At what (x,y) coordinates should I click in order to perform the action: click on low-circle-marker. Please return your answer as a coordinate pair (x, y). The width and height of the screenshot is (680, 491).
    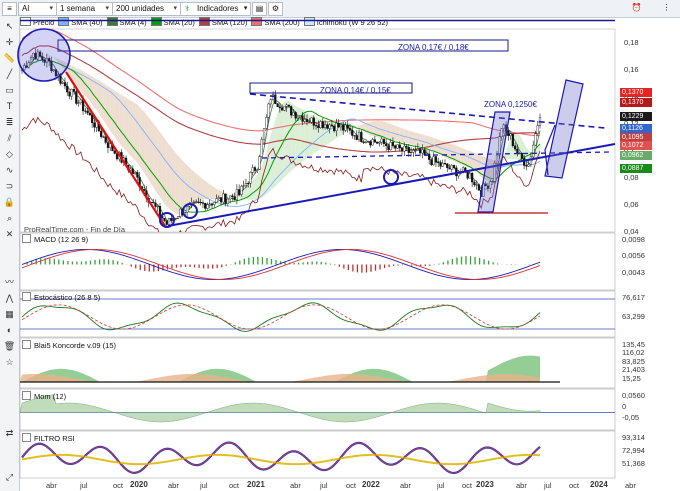
    Looking at the image, I should click on (391, 177).